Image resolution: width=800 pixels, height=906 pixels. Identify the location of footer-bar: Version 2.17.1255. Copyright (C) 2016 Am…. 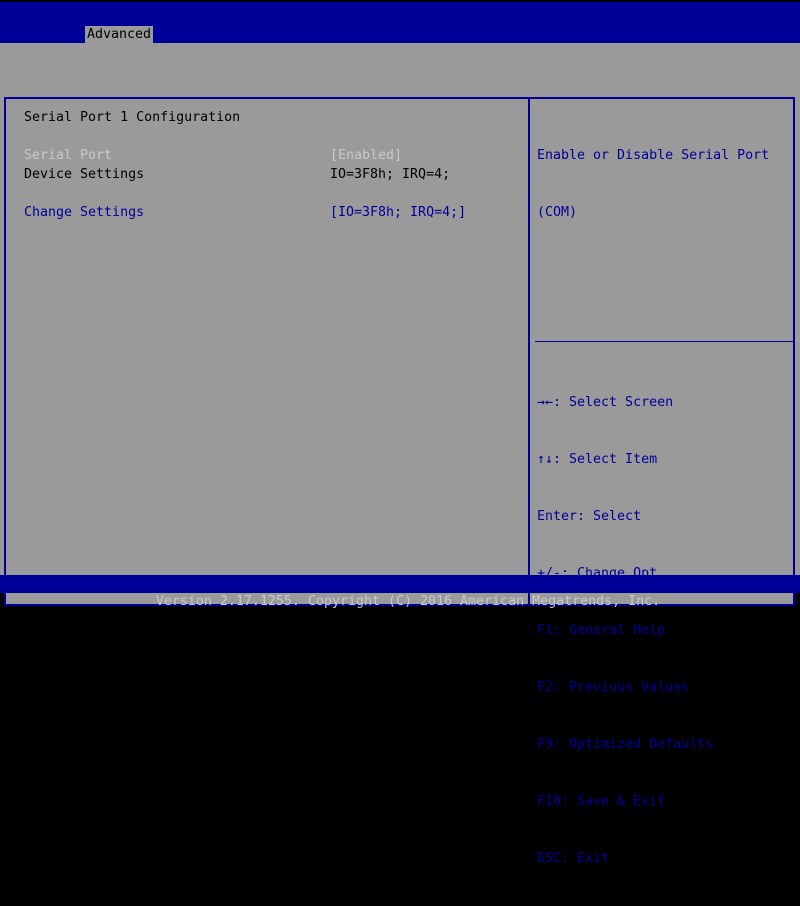
(400, 592).